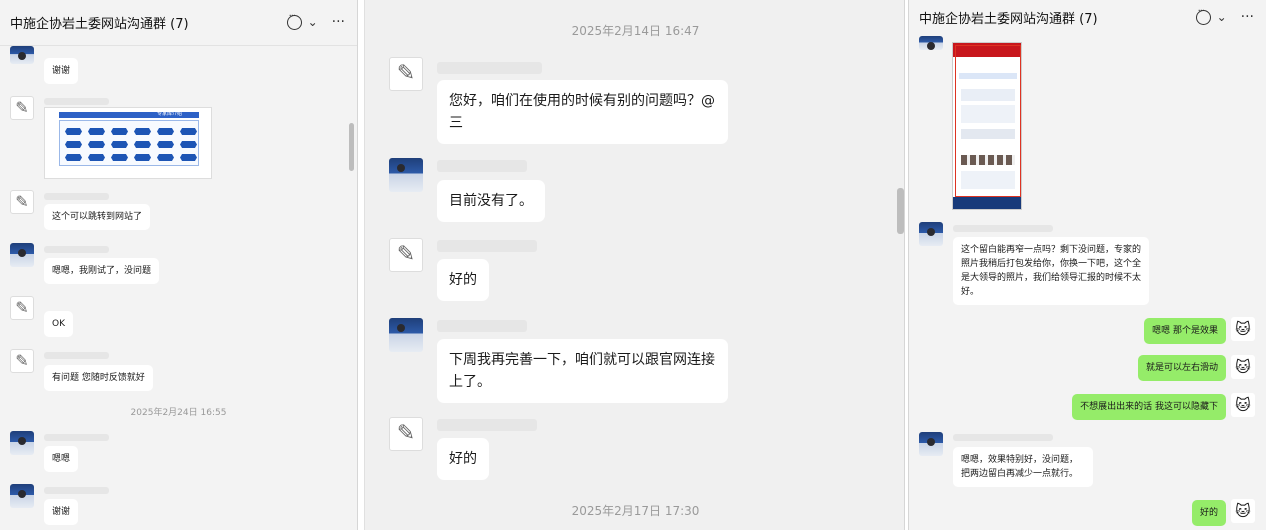 The width and height of the screenshot is (1266, 530). Describe the element at coordinates (988, 160) in the screenshot. I see `web-photos` at that location.